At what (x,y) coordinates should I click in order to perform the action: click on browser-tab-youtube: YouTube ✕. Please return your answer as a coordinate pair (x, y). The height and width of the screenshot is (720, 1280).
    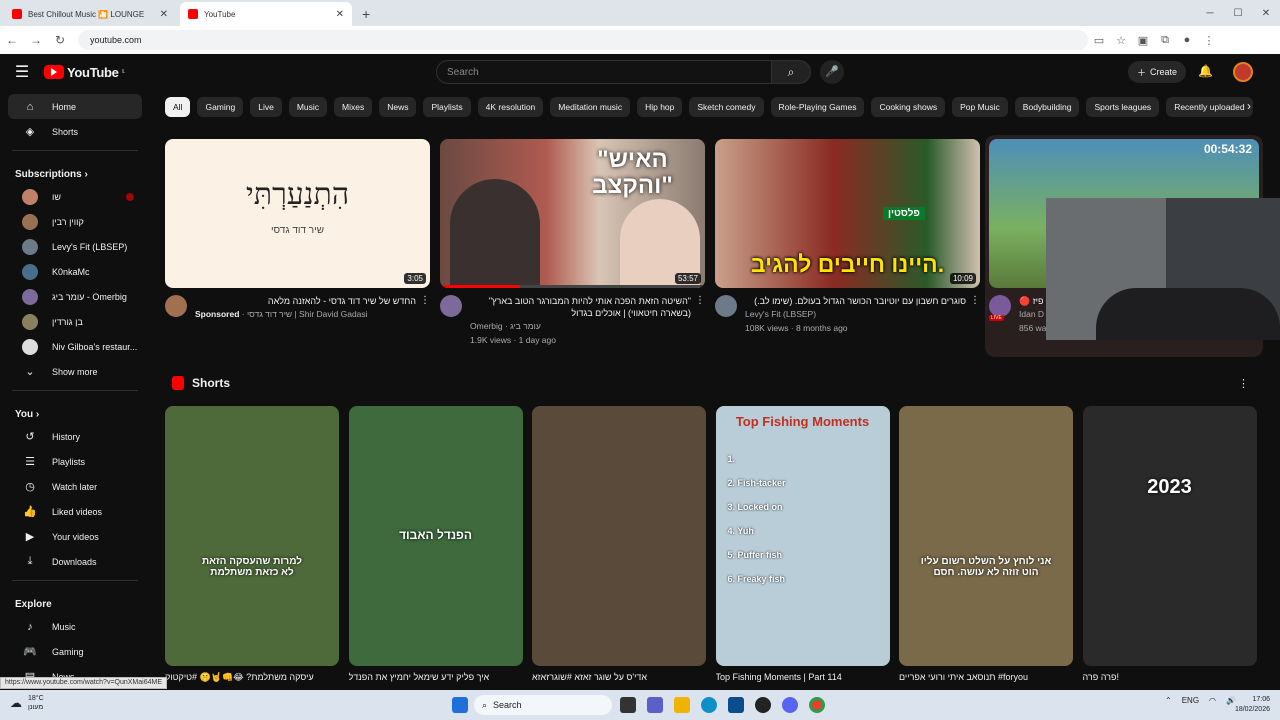
    Looking at the image, I should click on (266, 14).